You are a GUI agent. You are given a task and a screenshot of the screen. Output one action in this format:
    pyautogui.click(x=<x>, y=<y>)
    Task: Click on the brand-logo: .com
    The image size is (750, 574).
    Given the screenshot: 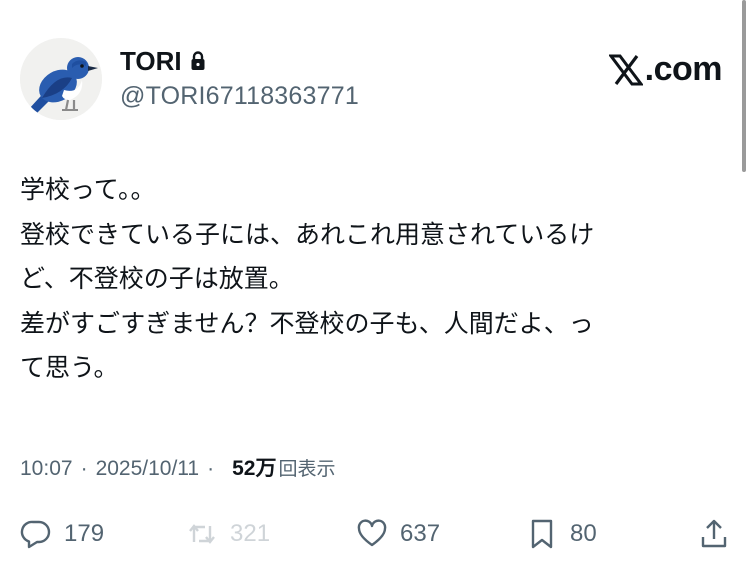 What is the action you would take?
    pyautogui.click(x=665, y=69)
    